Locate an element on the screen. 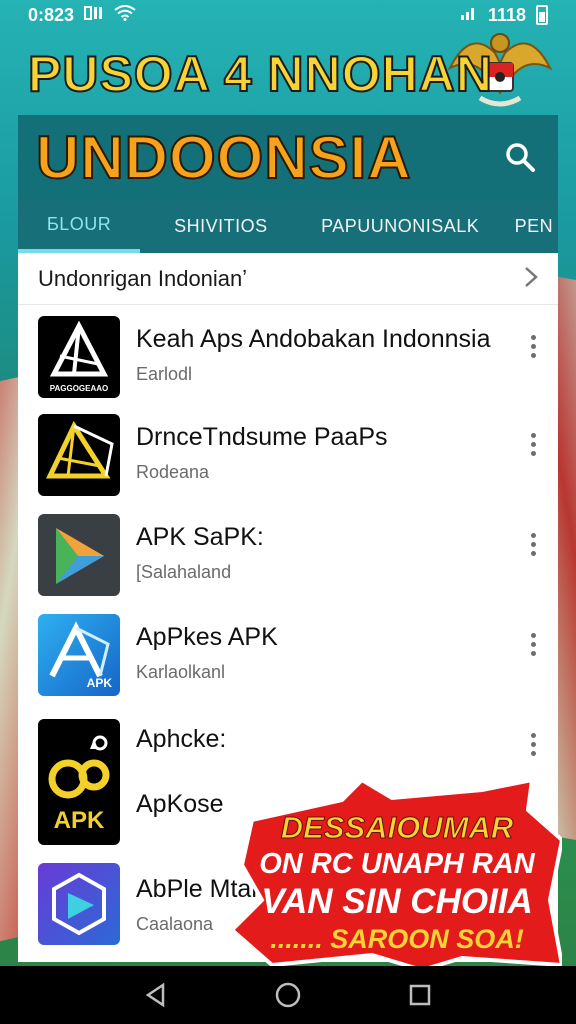 The width and height of the screenshot is (576, 1024). chevron-right-icon is located at coordinates (531, 279).